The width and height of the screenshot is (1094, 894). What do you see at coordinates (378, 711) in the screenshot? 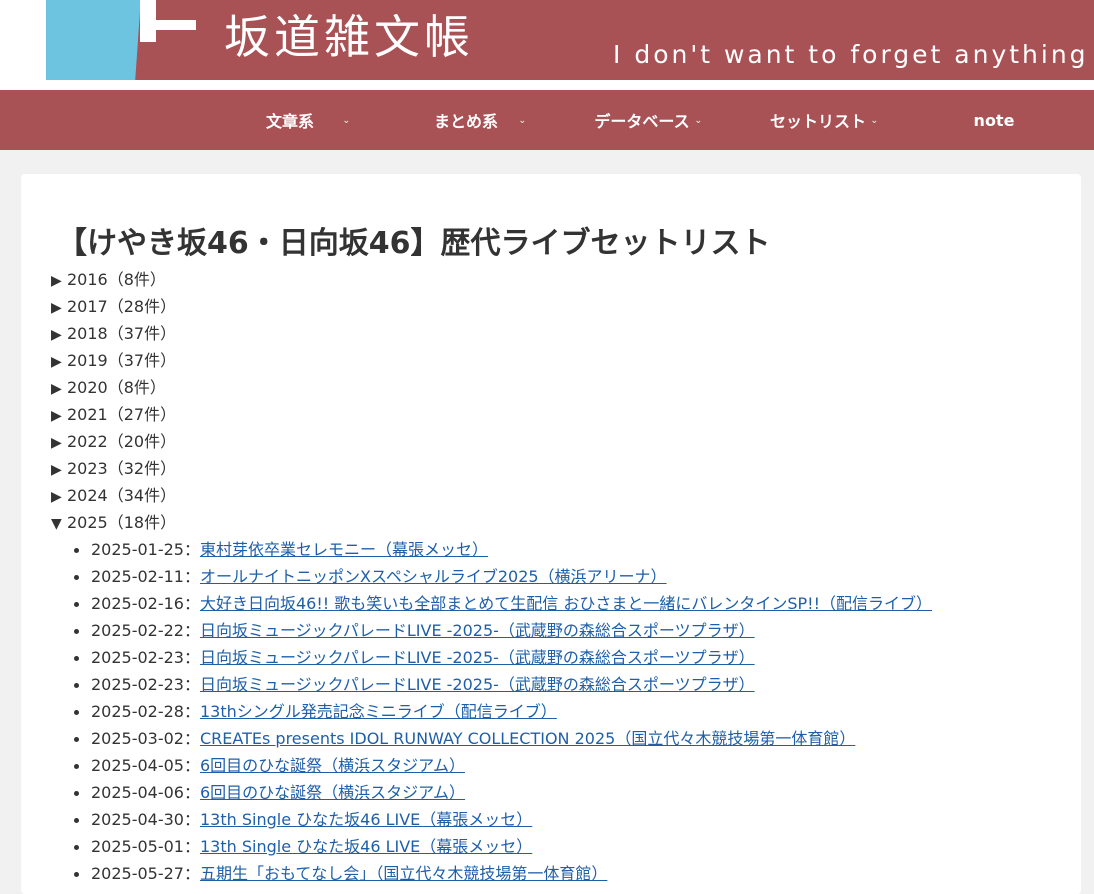
I see `event-link: 13thシングル発売記念ミニライブ（配信ライブ）` at bounding box center [378, 711].